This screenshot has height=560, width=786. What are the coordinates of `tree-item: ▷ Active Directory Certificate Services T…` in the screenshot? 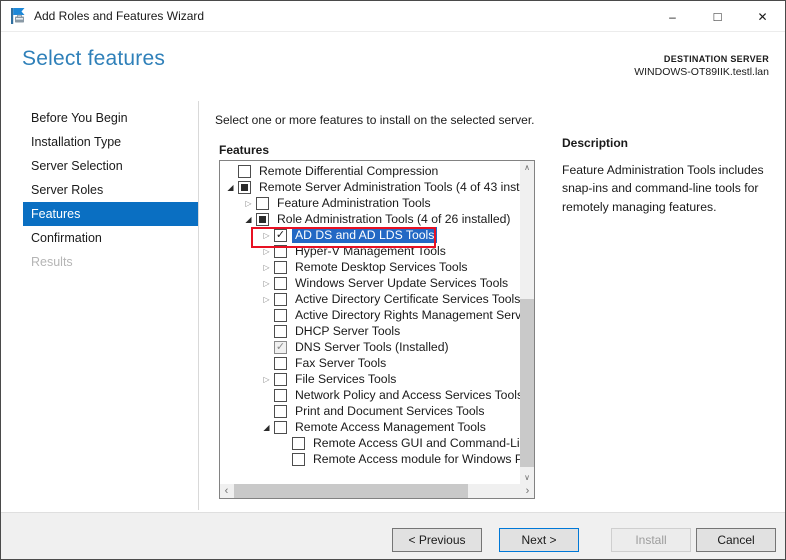 It's located at (370, 299).